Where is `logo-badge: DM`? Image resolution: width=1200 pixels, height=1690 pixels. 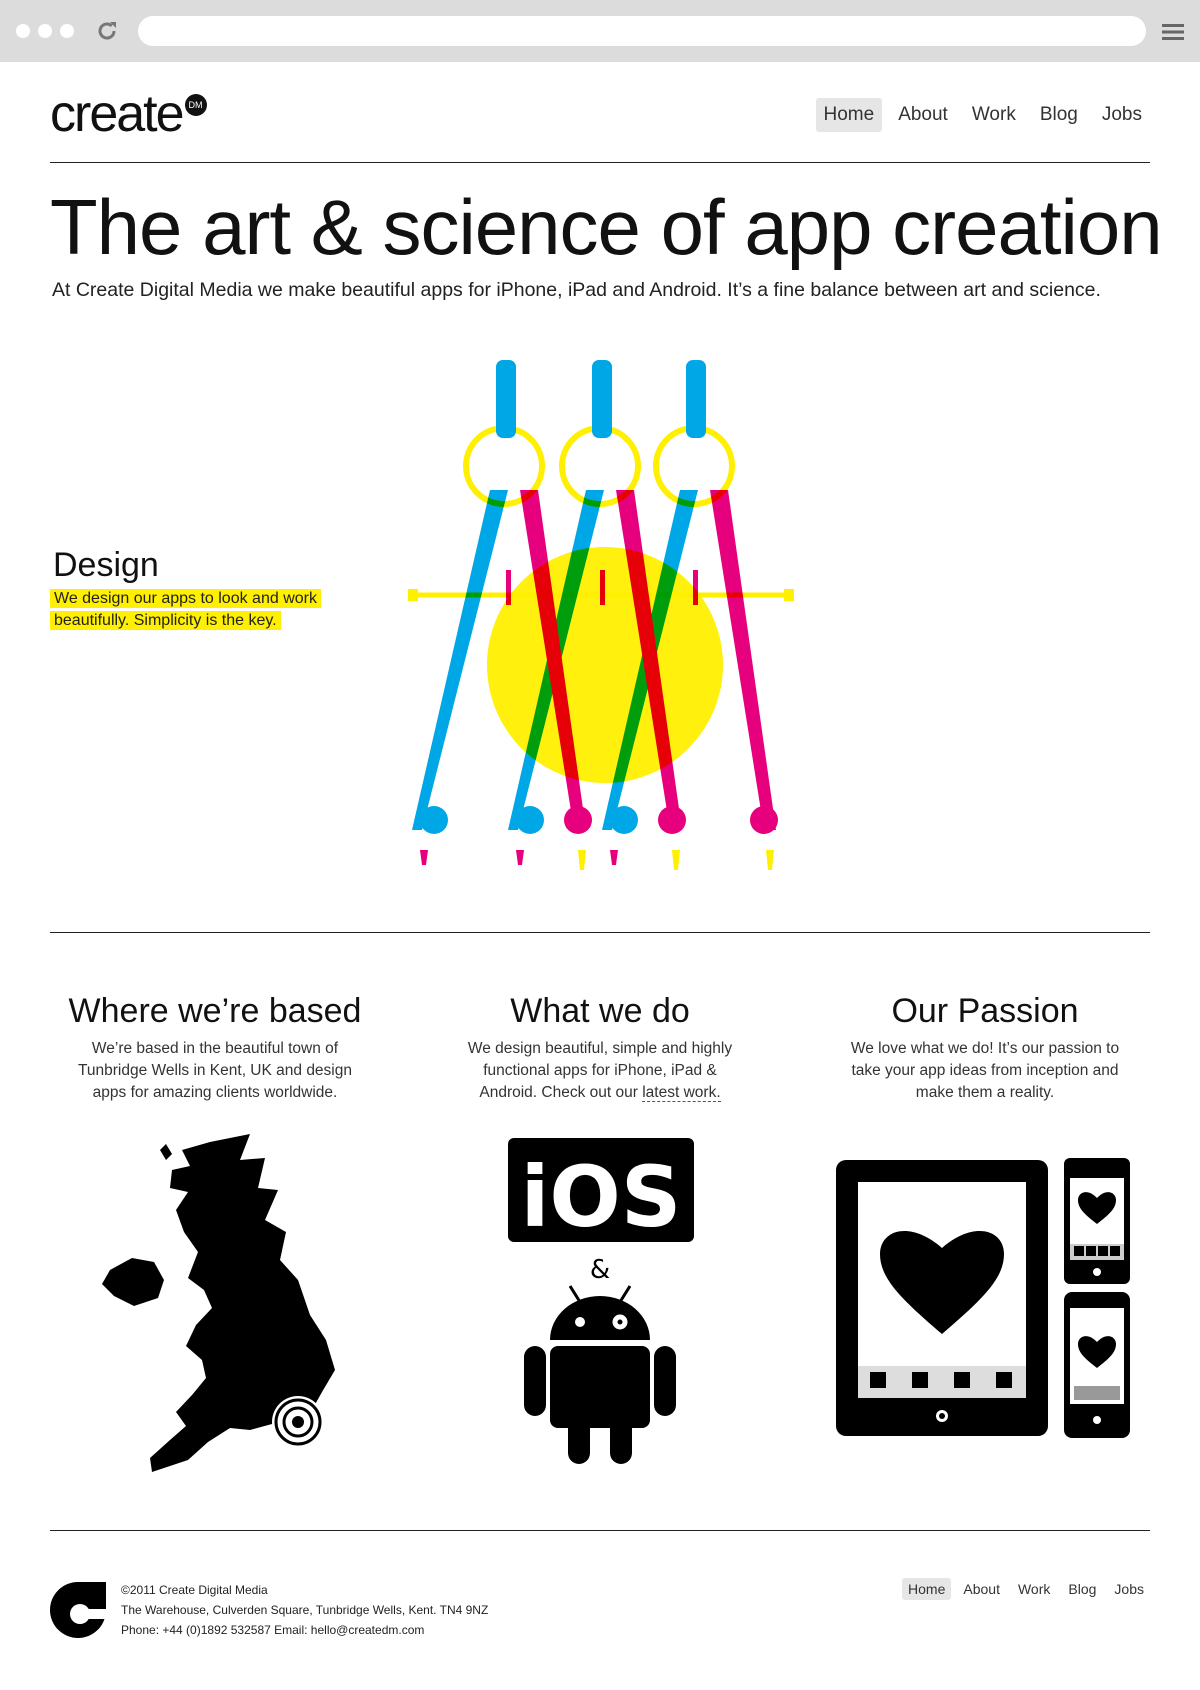 logo-badge: DM is located at coordinates (195, 105).